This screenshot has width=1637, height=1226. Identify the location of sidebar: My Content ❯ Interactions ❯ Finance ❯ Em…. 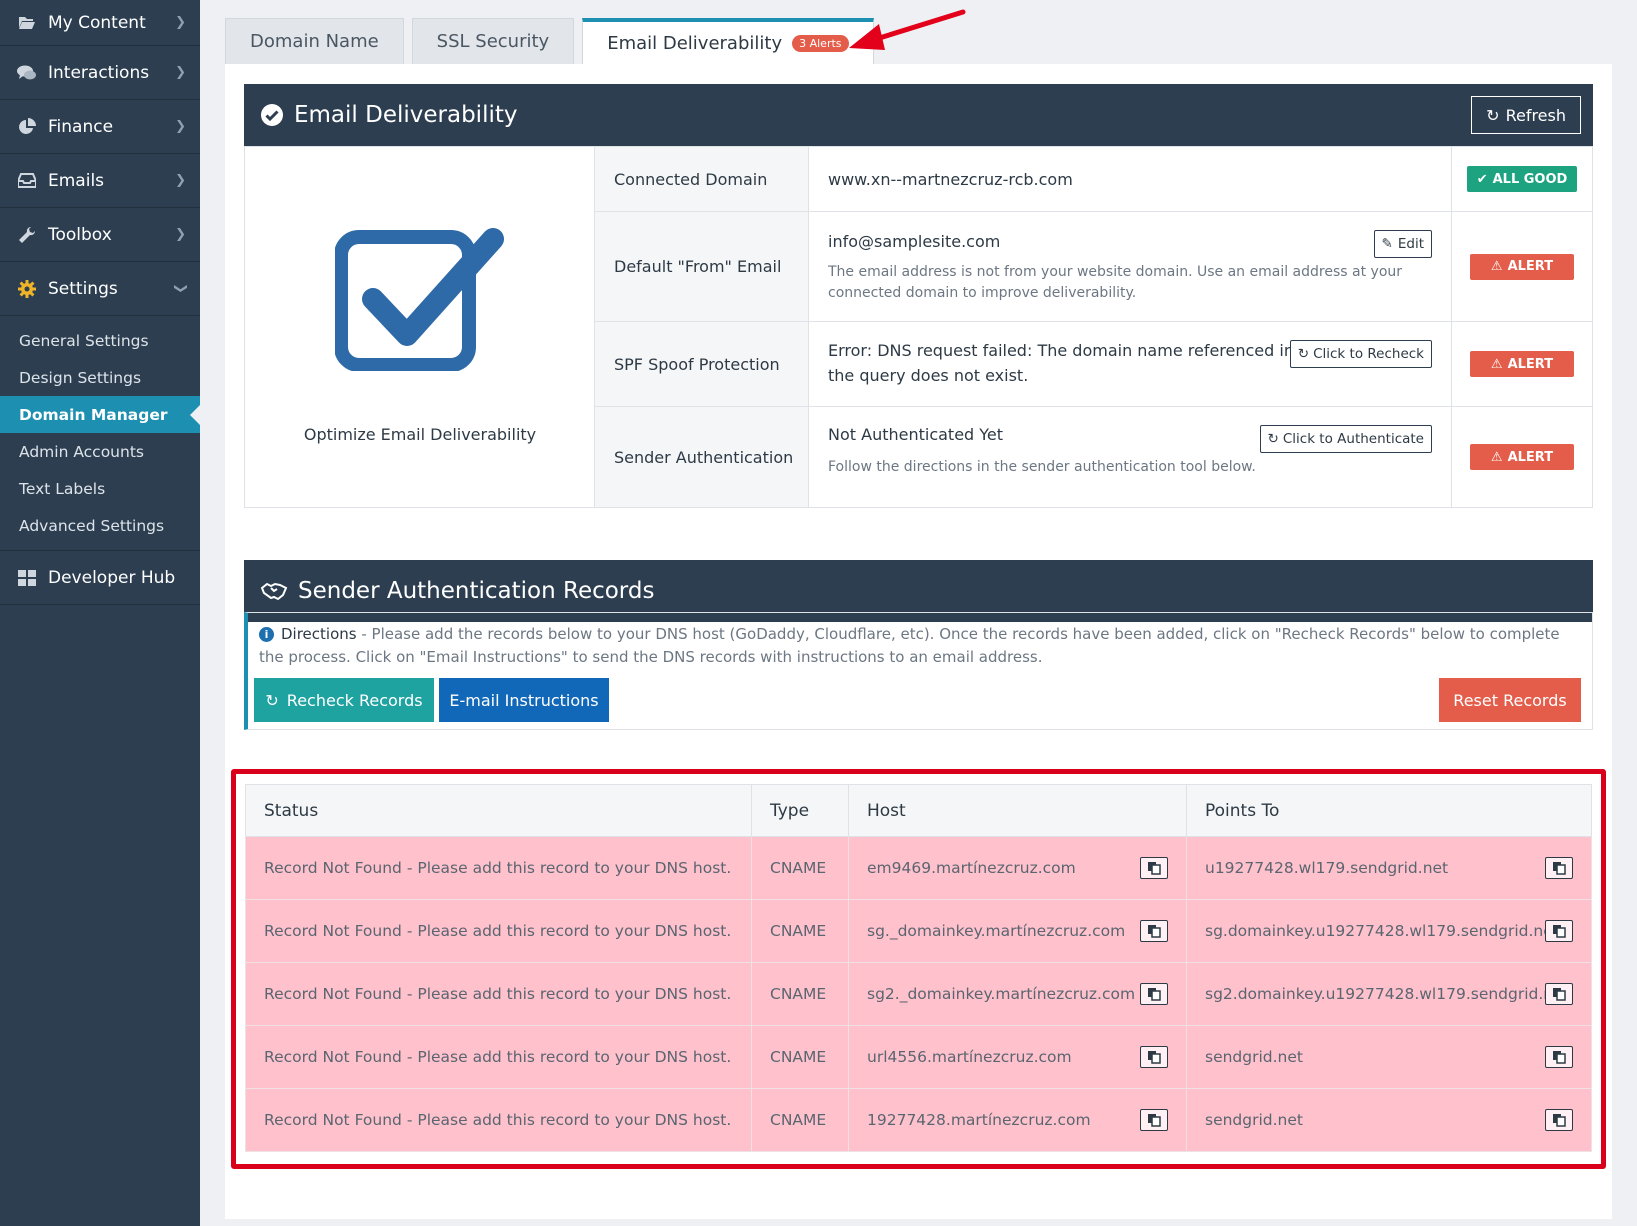
(100, 613).